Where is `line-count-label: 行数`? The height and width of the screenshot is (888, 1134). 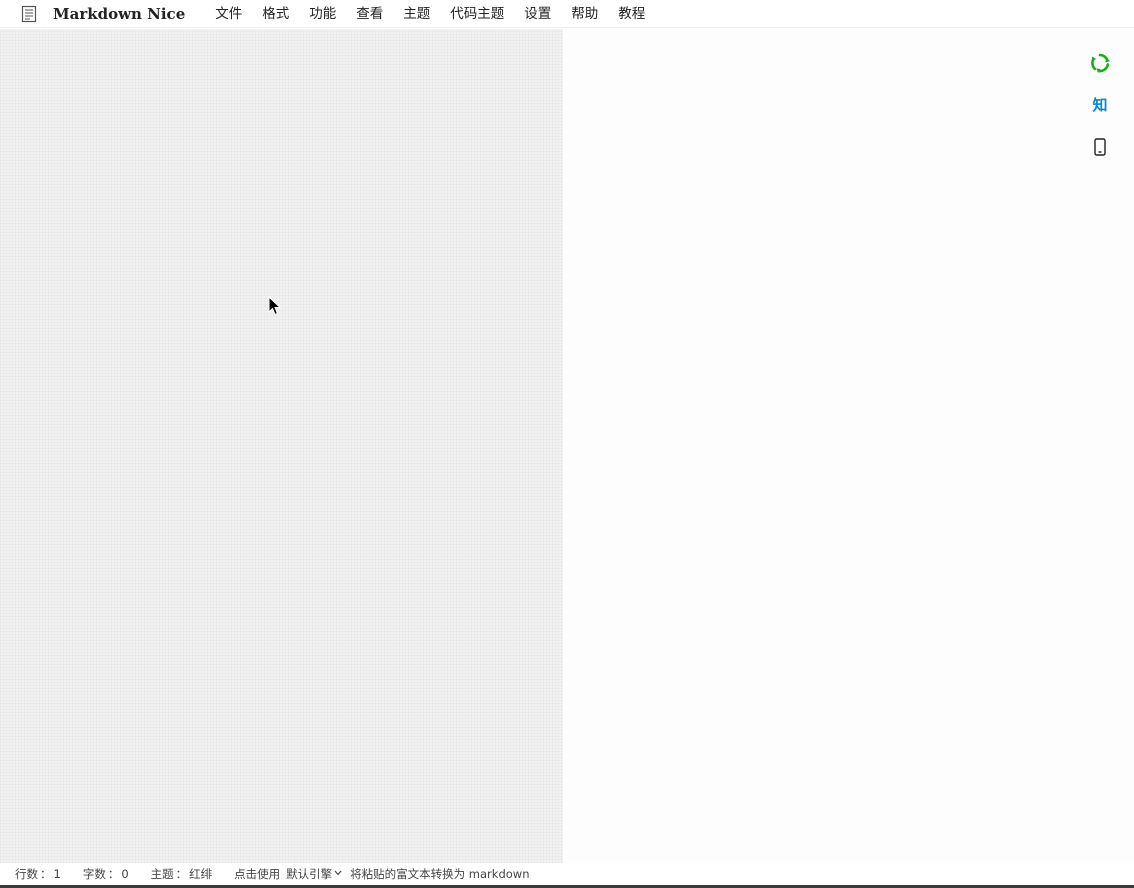
line-count-label: 行数 is located at coordinates (26, 874).